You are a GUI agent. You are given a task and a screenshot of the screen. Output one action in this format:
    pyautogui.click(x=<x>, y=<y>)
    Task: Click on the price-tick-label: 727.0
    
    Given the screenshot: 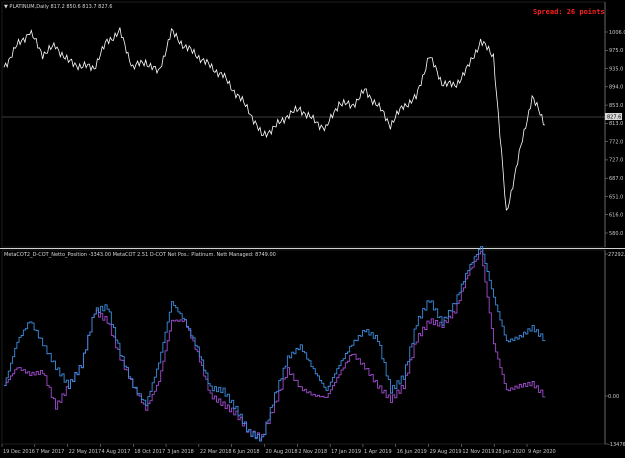 What is the action you would take?
    pyautogui.click(x=616, y=161)
    